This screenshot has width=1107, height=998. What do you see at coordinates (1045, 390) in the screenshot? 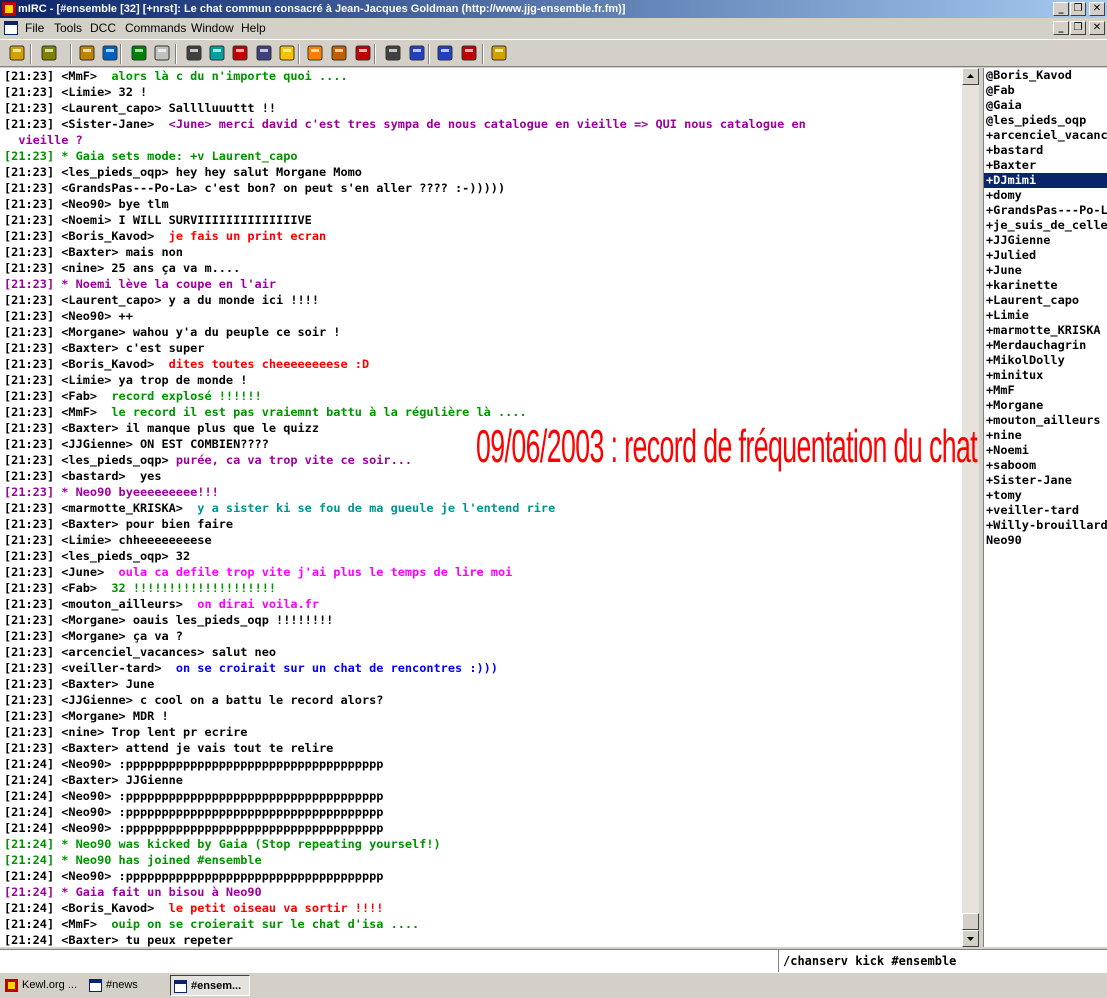
I see `nick-item: +MmF` at bounding box center [1045, 390].